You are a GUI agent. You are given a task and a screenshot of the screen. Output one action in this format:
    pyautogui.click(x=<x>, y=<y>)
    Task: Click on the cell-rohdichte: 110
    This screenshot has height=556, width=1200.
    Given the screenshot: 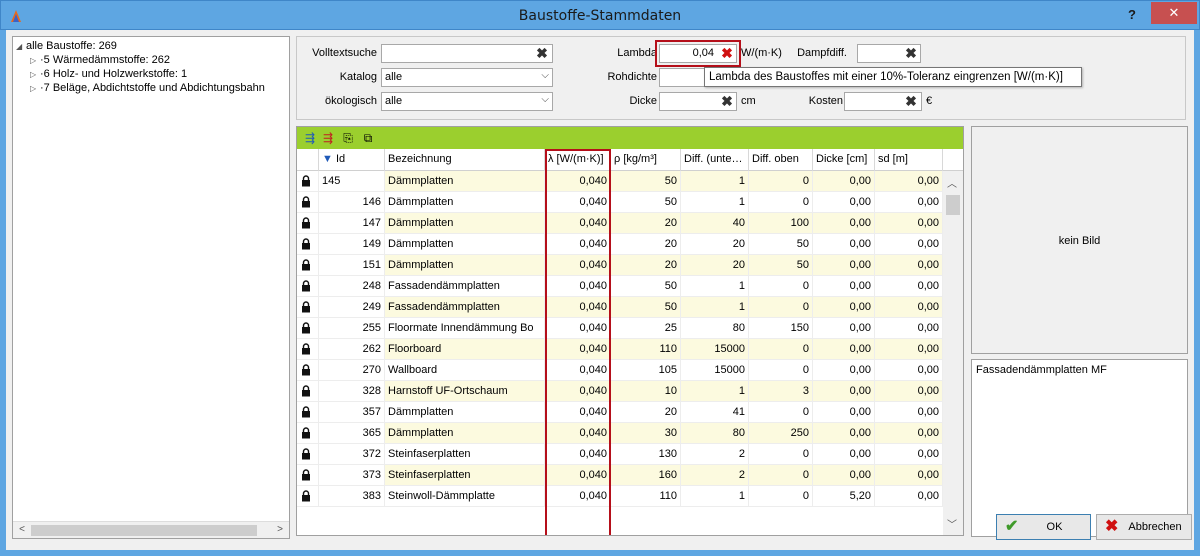 What is the action you would take?
    pyautogui.click(x=646, y=496)
    